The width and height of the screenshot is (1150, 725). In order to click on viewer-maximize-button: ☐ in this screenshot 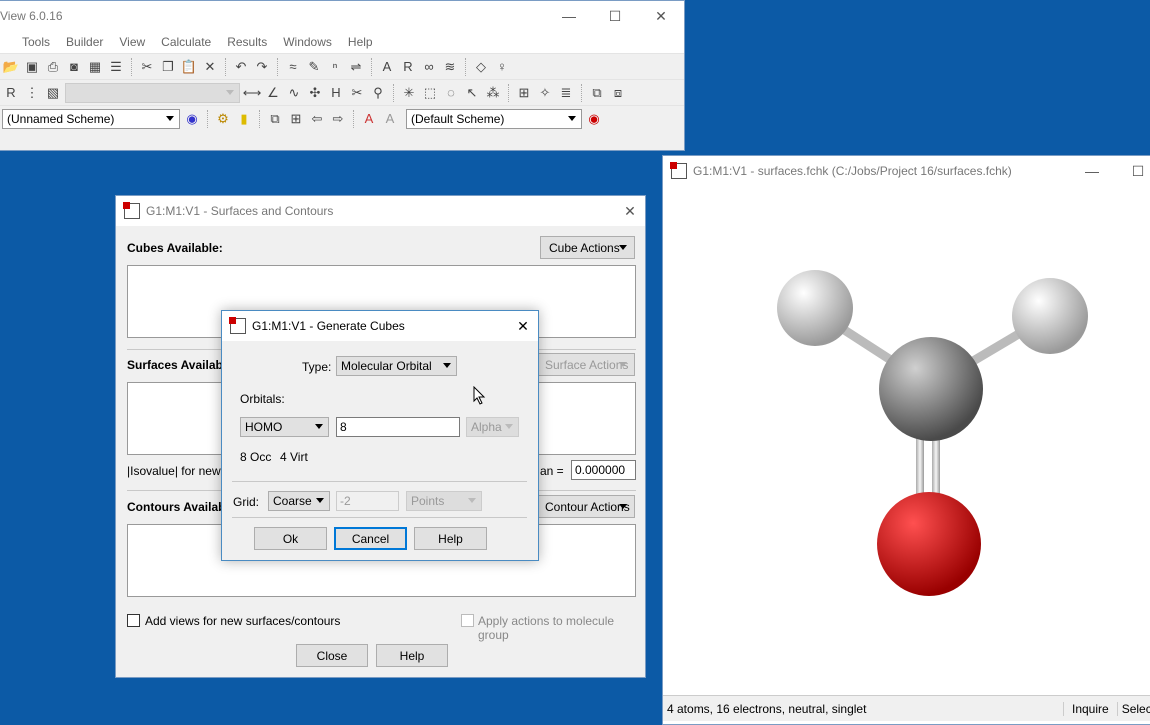, I will do `click(1132, 171)`.